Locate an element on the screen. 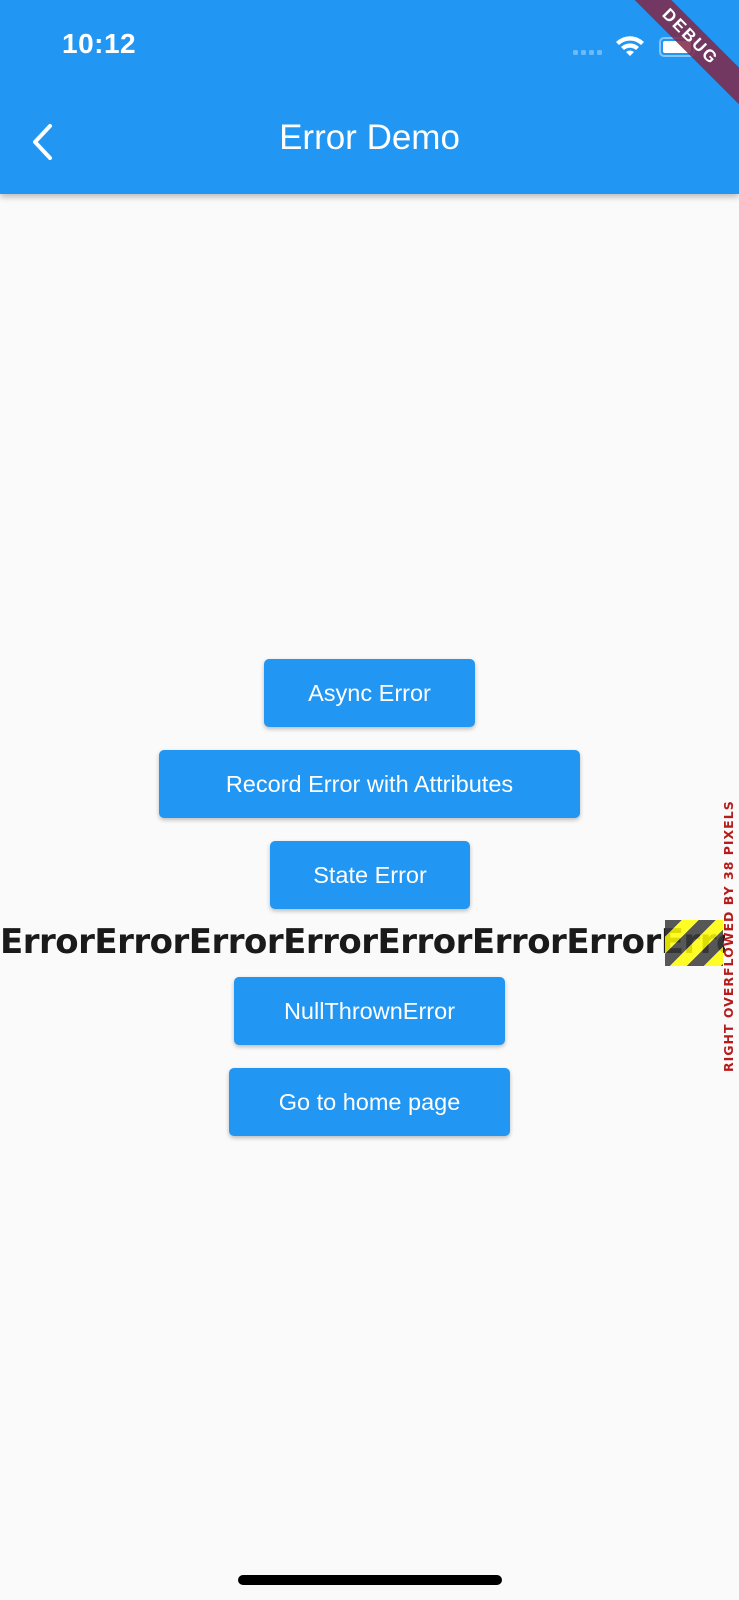 This screenshot has height=1600, width=739. page-title: Error Demo is located at coordinates (369, 137).